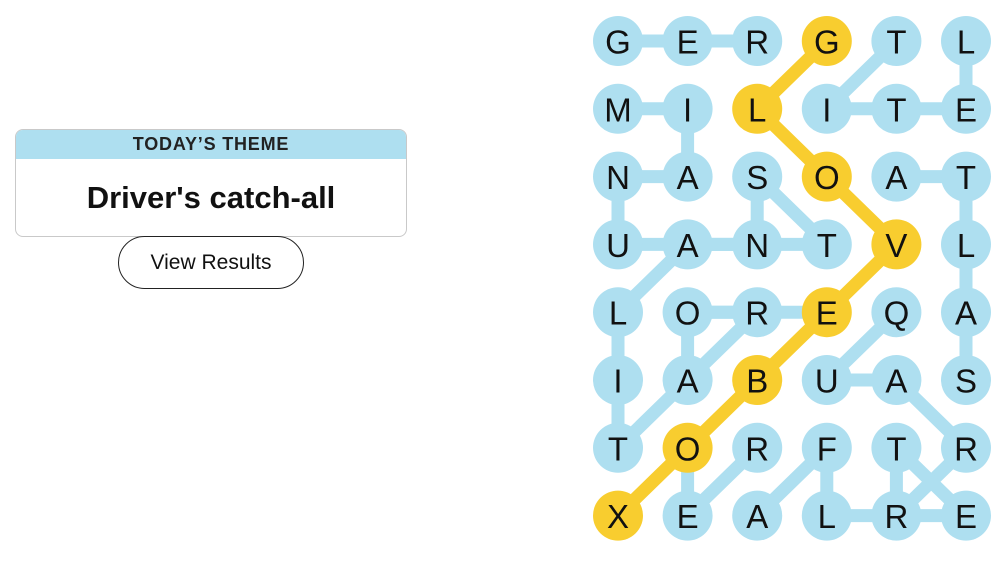 This screenshot has height=566, width=1006. I want to click on cell-letter: V, so click(896, 245).